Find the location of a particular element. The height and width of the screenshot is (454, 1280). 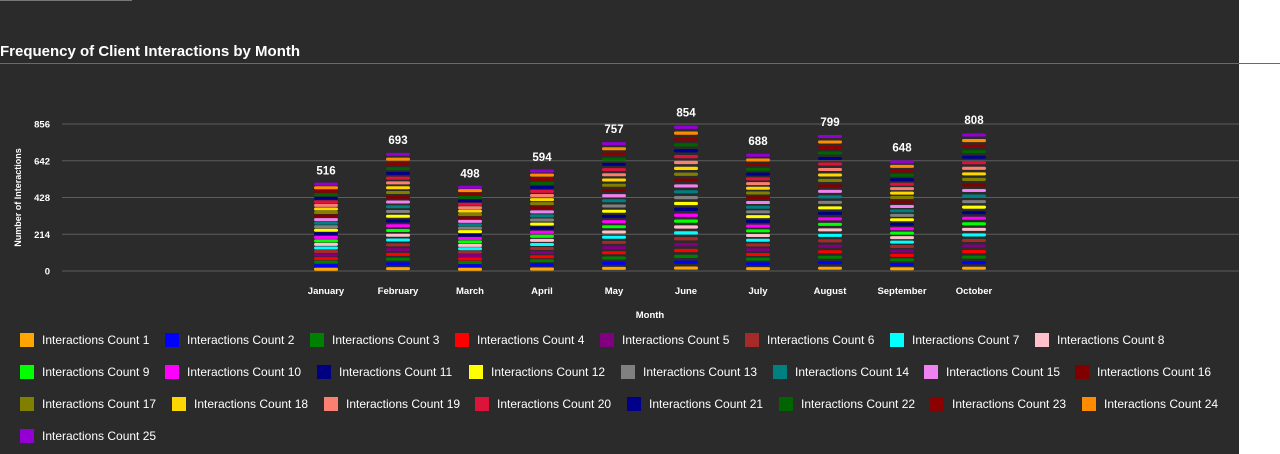

legend-item: Interactions Count 10 is located at coordinates (233, 372).